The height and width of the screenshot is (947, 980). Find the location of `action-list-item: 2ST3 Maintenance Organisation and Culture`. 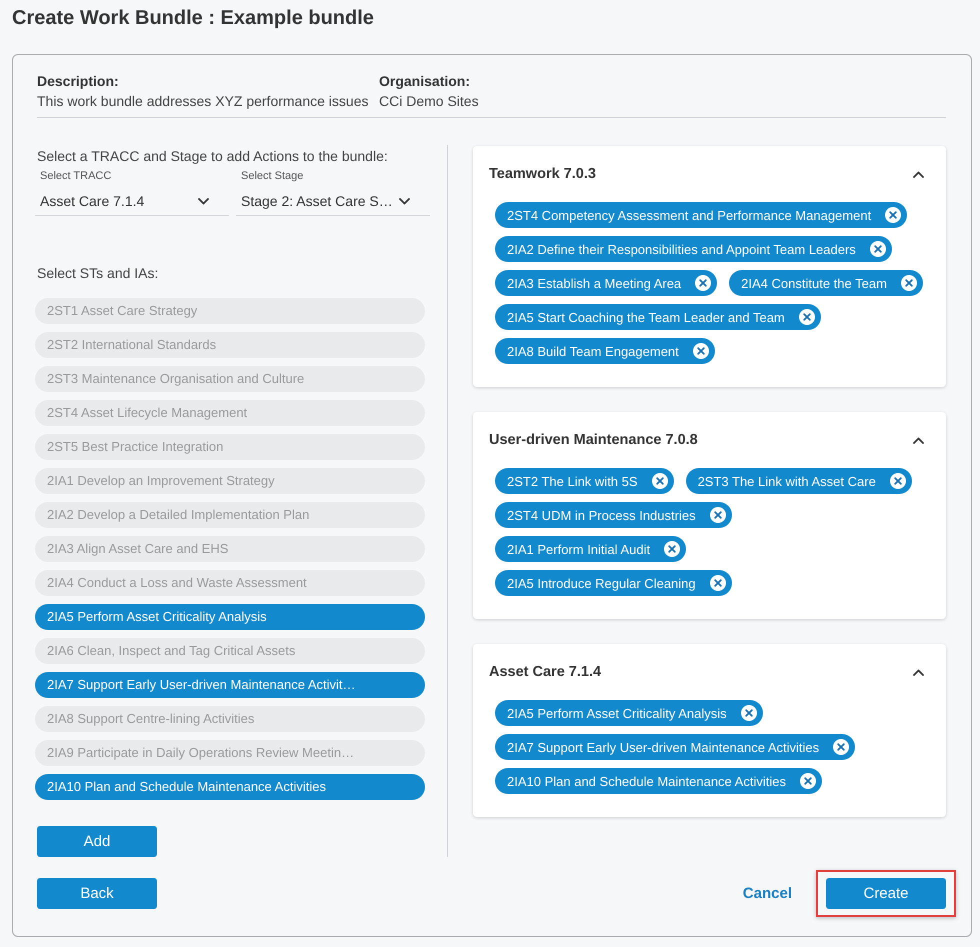

action-list-item: 2ST3 Maintenance Organisation and Culture is located at coordinates (230, 379).